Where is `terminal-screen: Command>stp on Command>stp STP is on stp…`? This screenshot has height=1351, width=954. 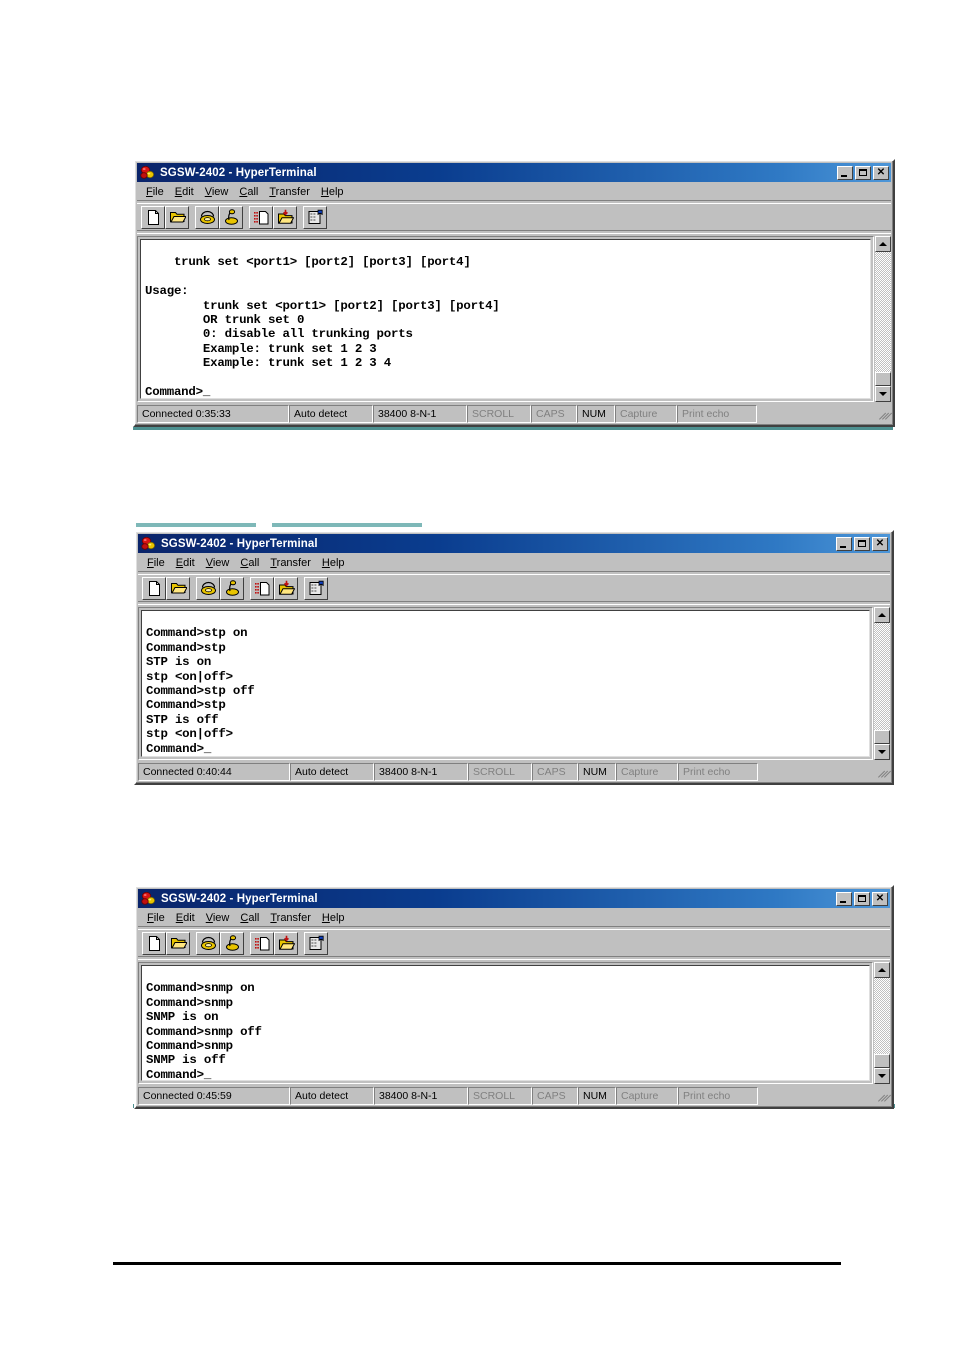 terminal-screen: Command>stp on Command>stp STP is on stp… is located at coordinates (505, 683).